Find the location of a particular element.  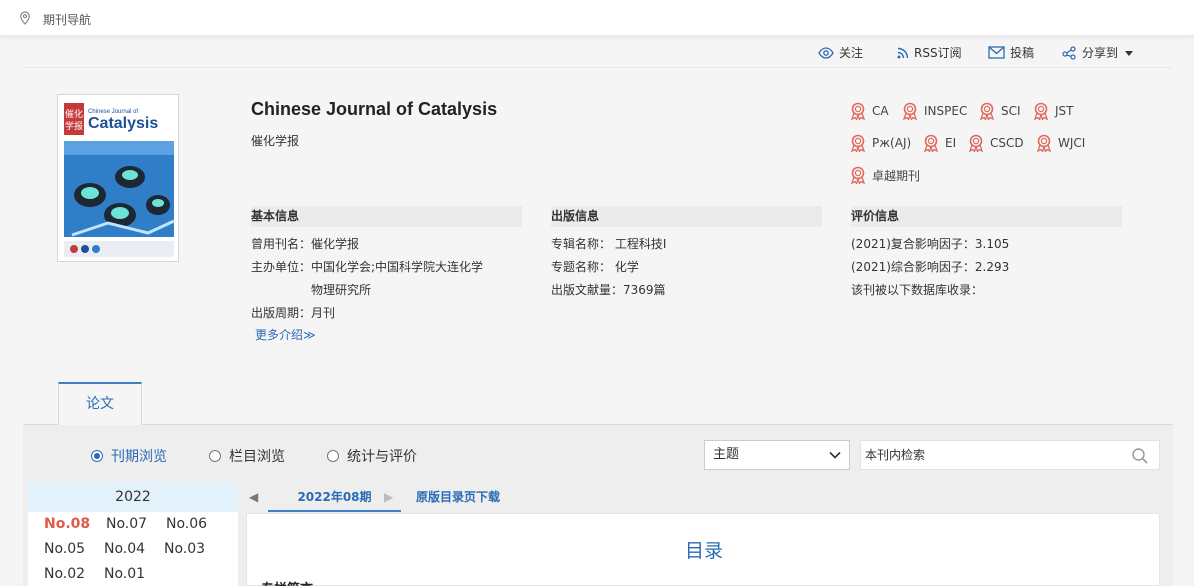

journal-title-en: Chinese Journal of Catalysis is located at coordinates (374, 109).